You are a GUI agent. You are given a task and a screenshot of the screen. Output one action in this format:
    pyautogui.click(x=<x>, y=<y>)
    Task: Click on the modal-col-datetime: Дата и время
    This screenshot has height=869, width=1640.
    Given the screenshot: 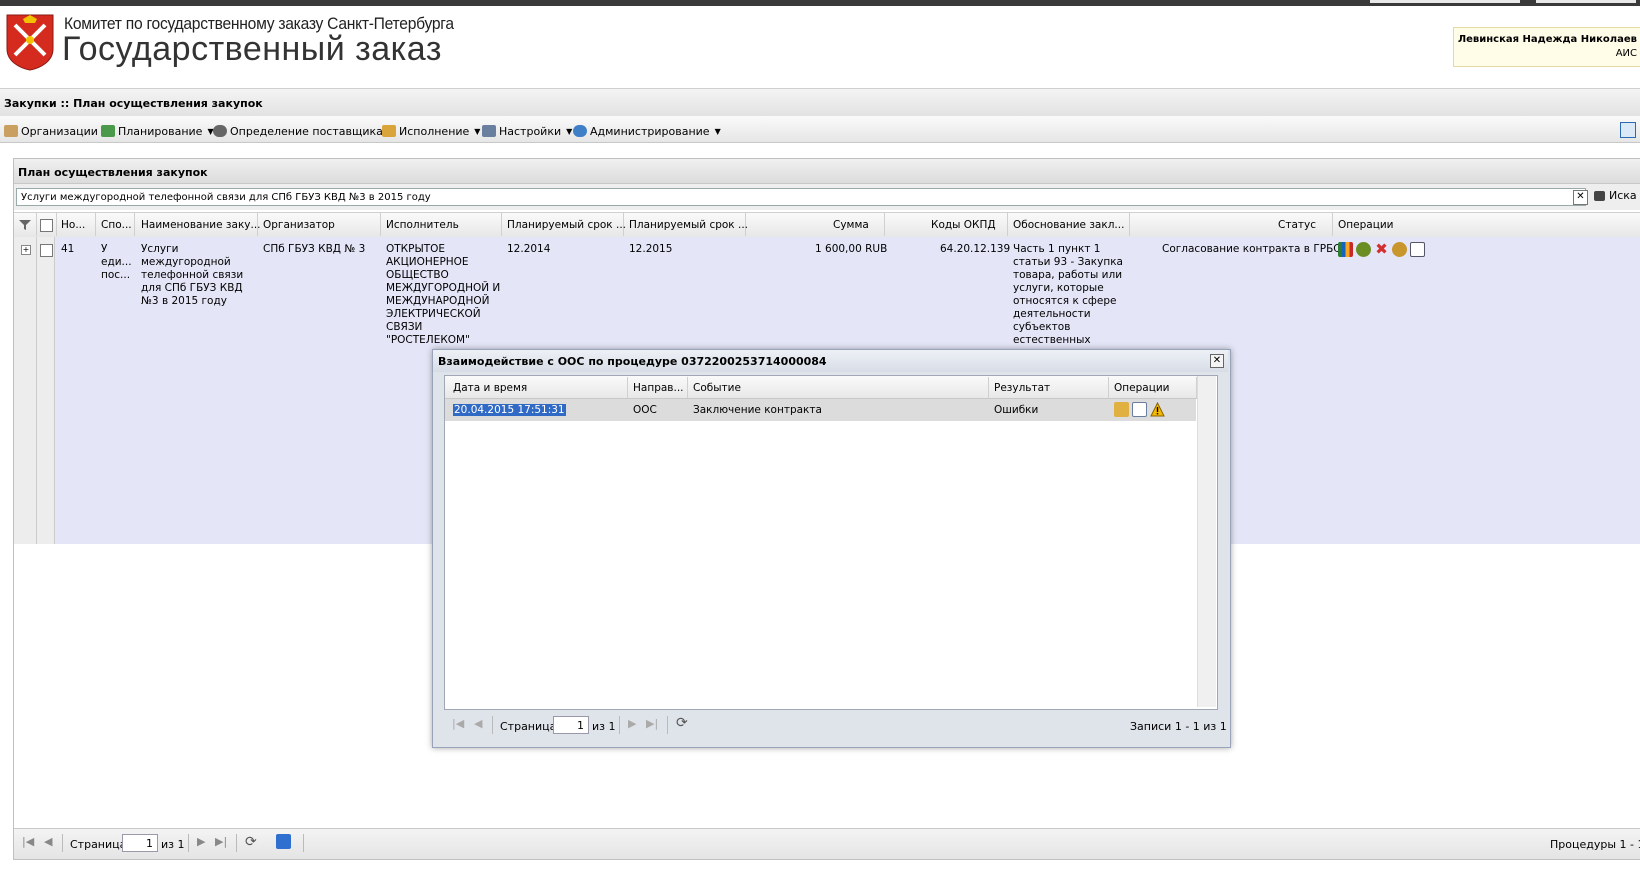 What is the action you would take?
    pyautogui.click(x=490, y=388)
    